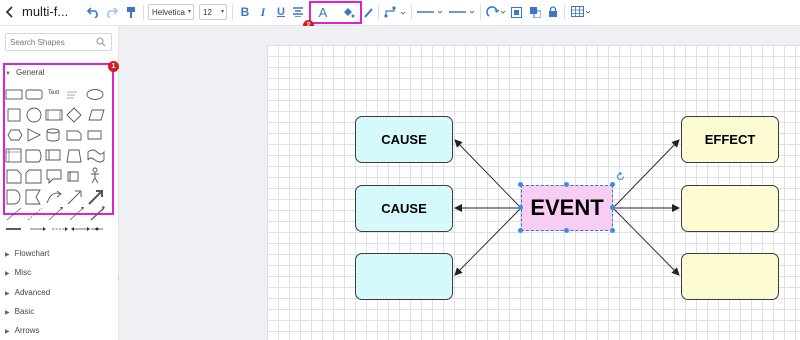 This screenshot has width=800, height=340. What do you see at coordinates (27, 292) in the screenshot?
I see `category-advanced: ▶ Advanced` at bounding box center [27, 292].